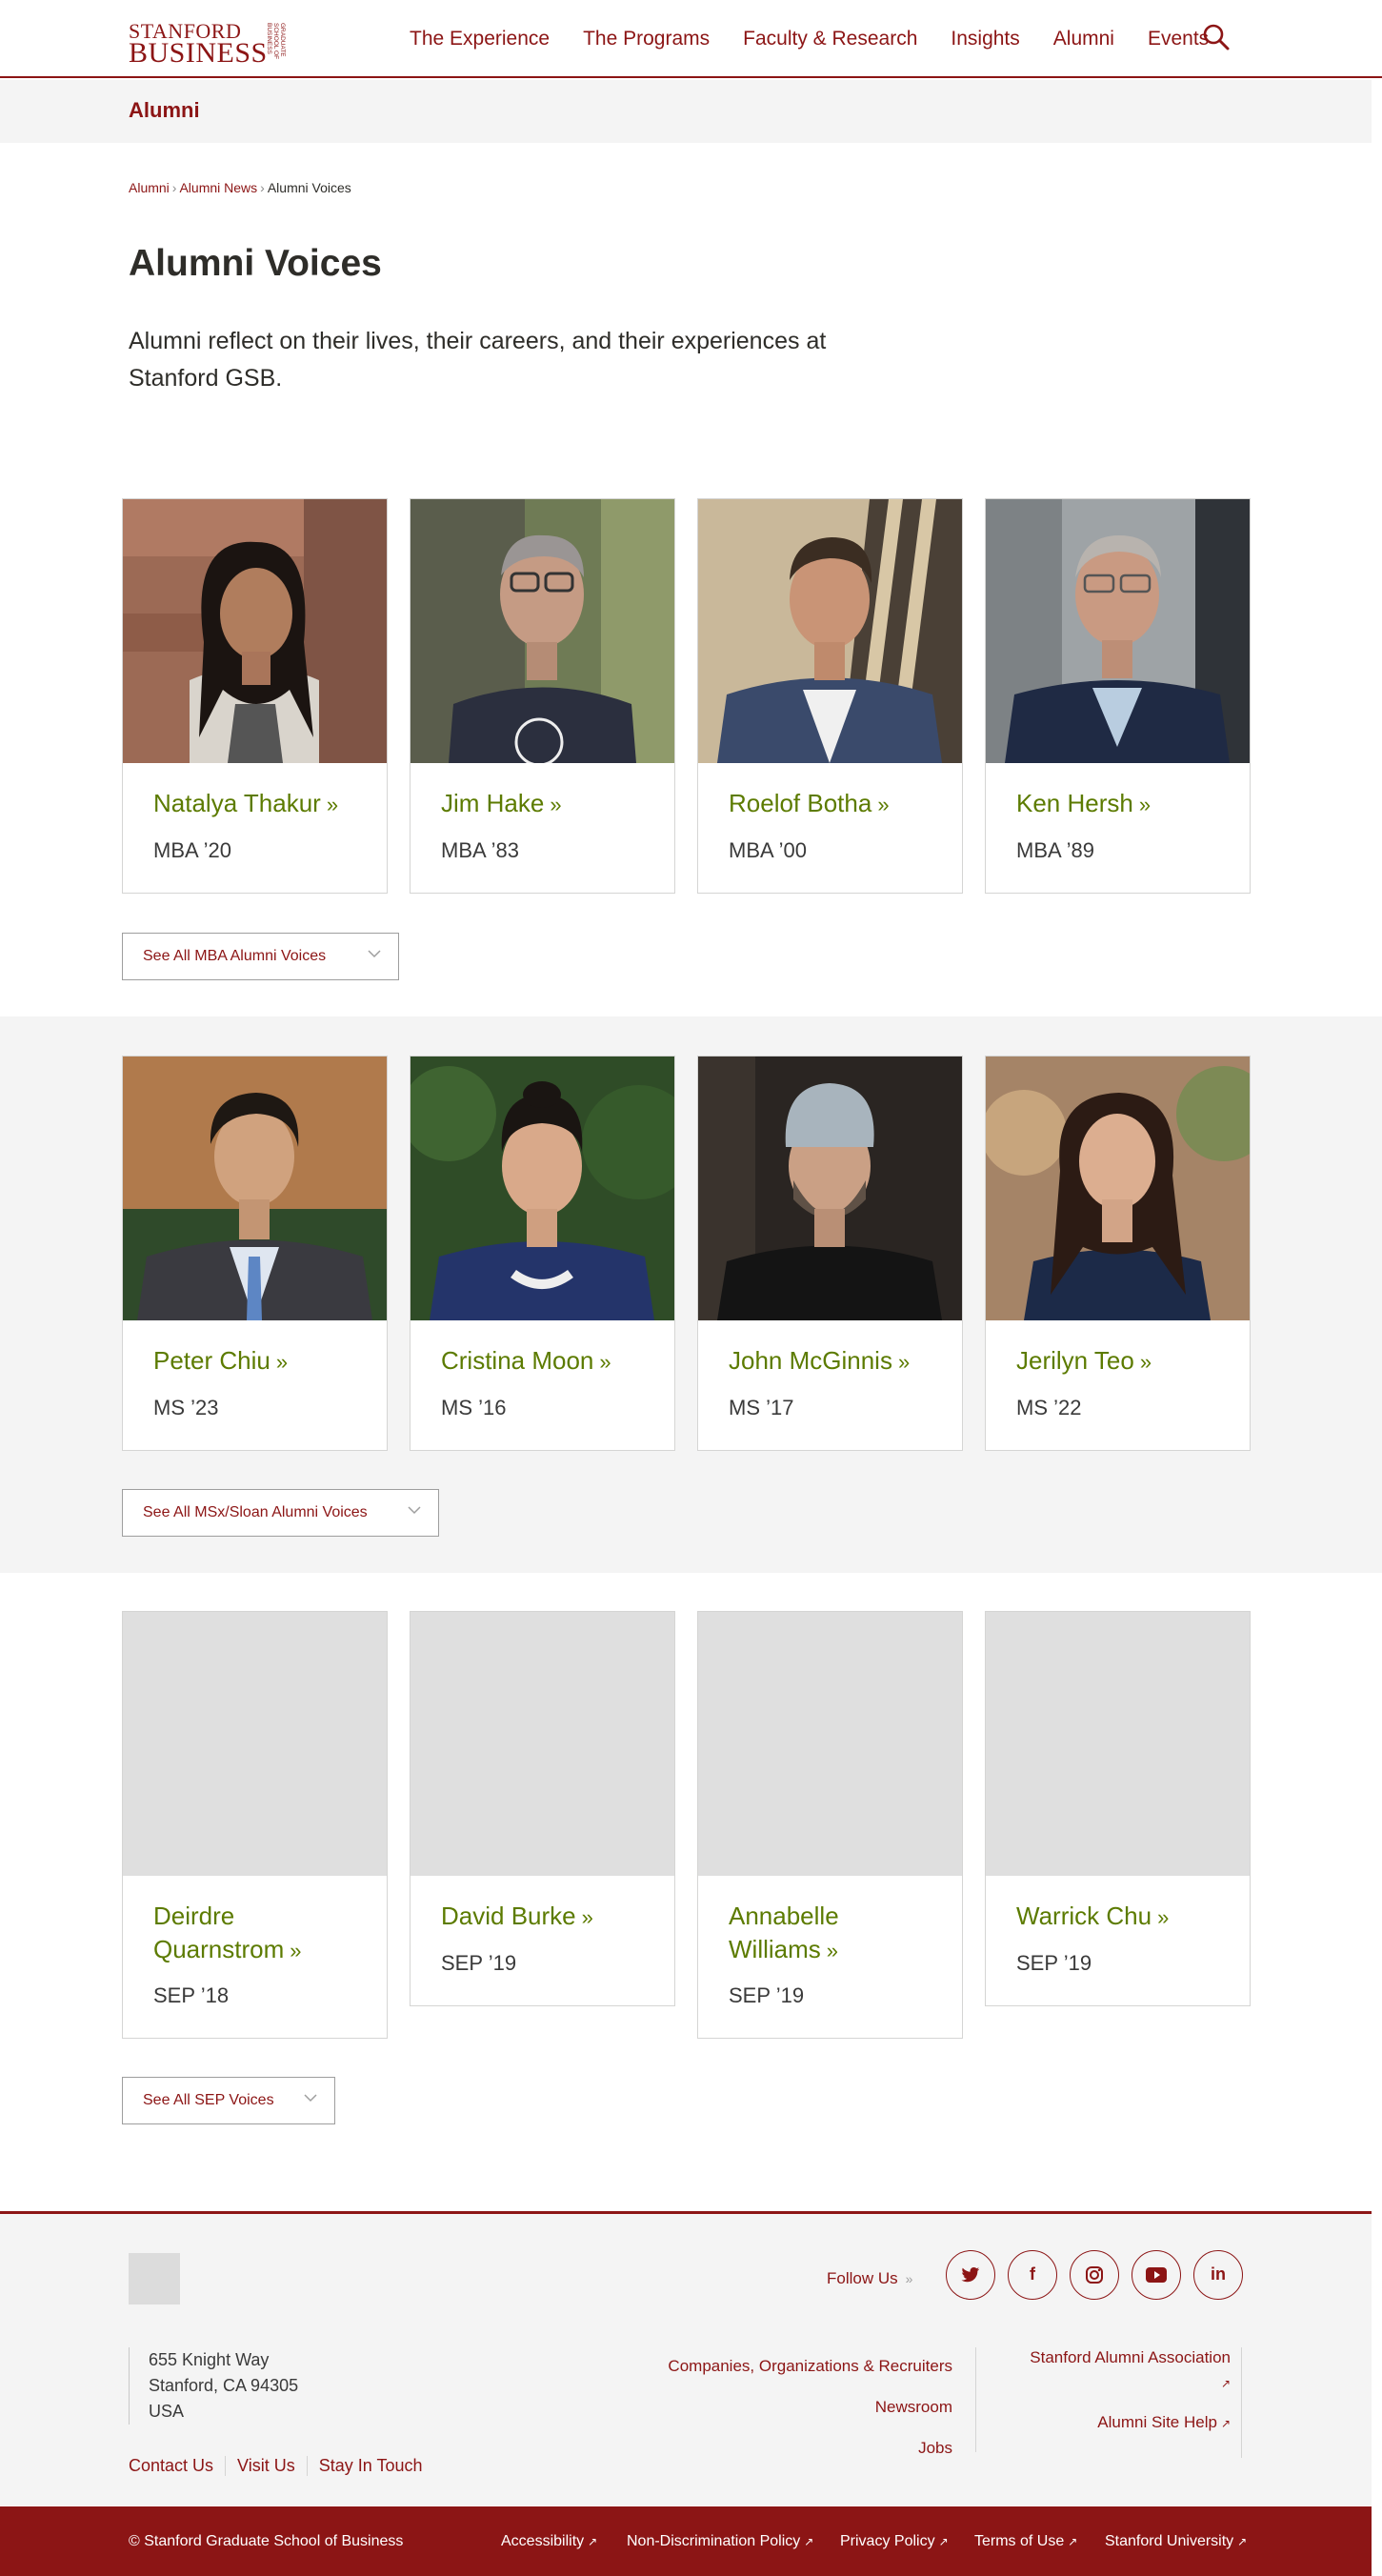 Image resolution: width=1382 pixels, height=2576 pixels. What do you see at coordinates (646, 39) in the screenshot?
I see `nav-the-programs: The Programs` at bounding box center [646, 39].